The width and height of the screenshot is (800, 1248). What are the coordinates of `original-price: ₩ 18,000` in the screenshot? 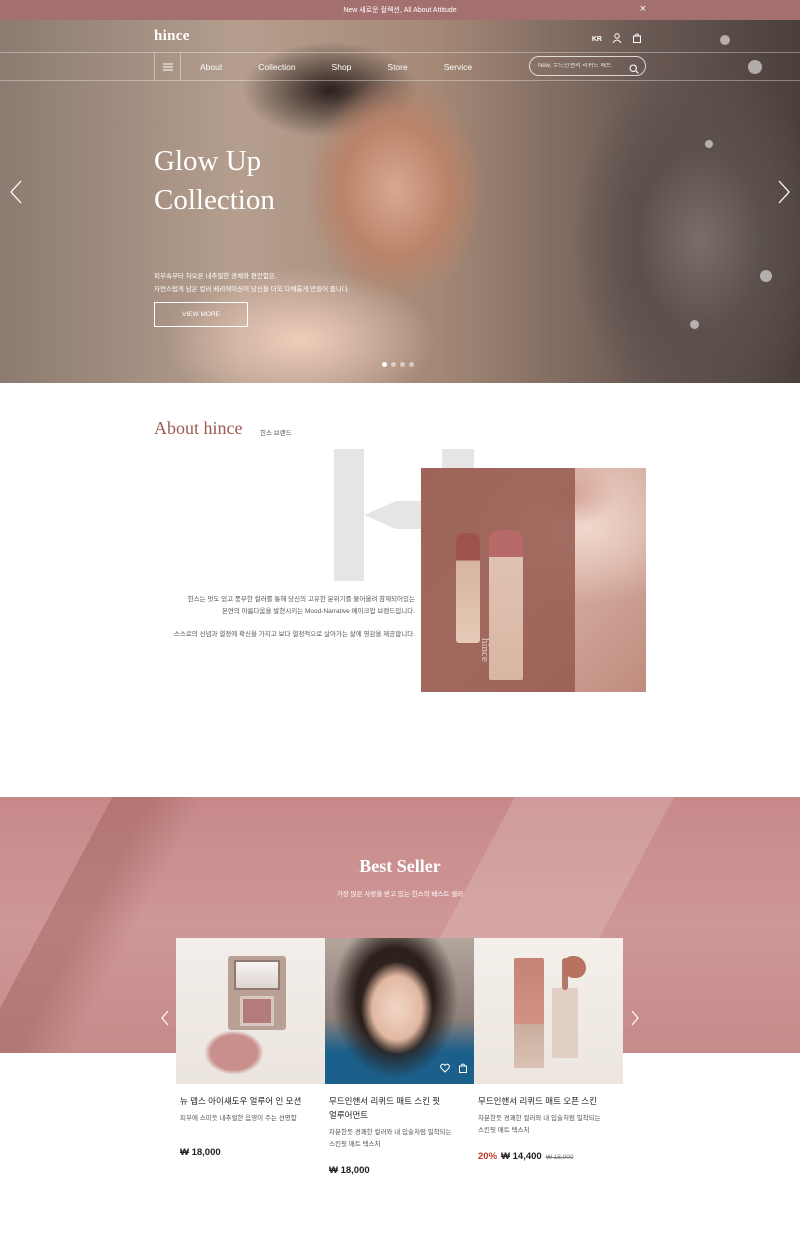 It's located at (559, 1157).